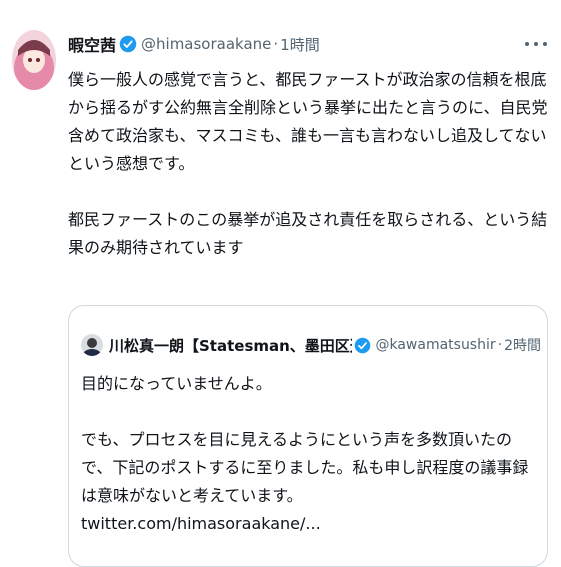  Describe the element at coordinates (536, 44) in the screenshot. I see `more-options-icon` at that location.